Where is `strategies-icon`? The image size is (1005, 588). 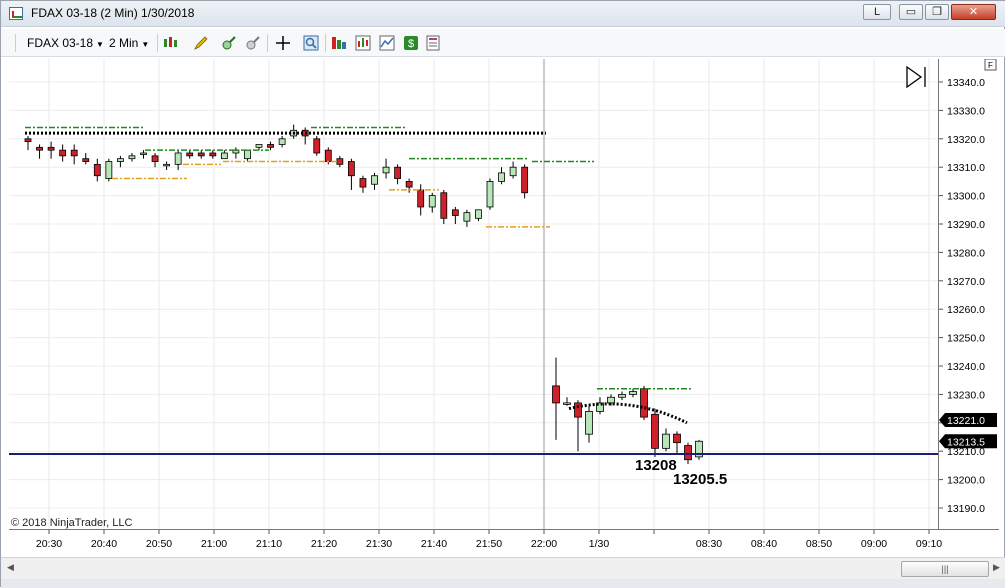
strategies-icon is located at coordinates (387, 43).